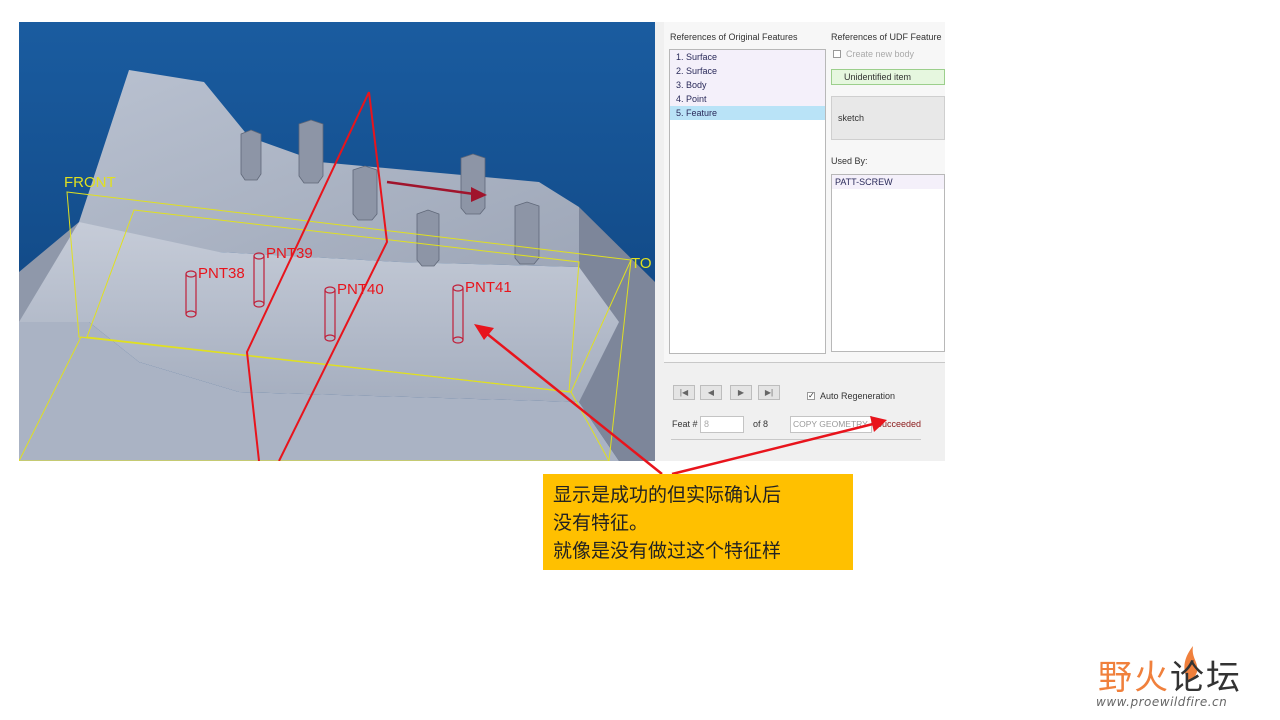  I want to click on annotation-arrows, so click(680, 400).